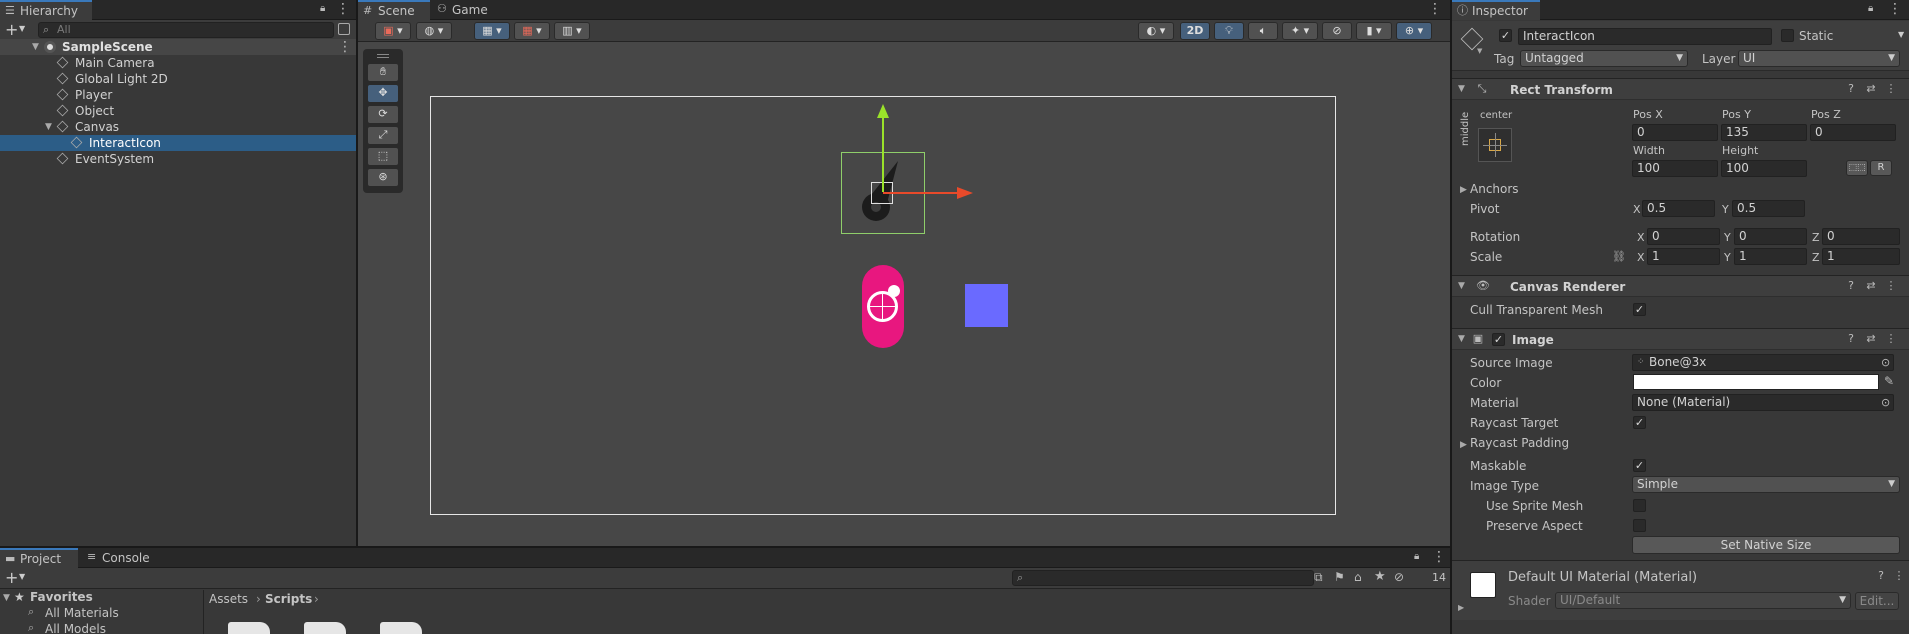 The width and height of the screenshot is (1909, 634). What do you see at coordinates (1156, 31) in the screenshot?
I see `shading-dropdown: ◐ ▾` at bounding box center [1156, 31].